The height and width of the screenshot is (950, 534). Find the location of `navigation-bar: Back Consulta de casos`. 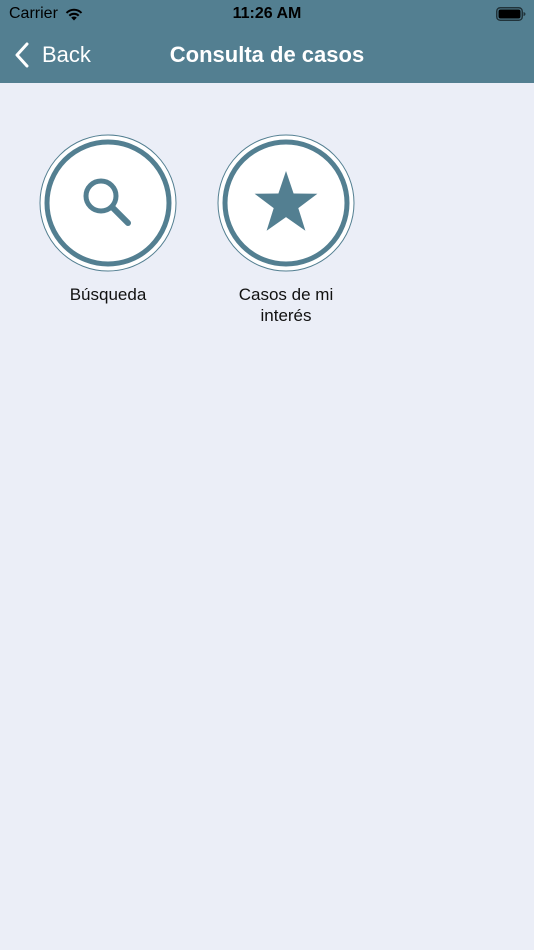

navigation-bar: Back Consulta de casos is located at coordinates (267, 55).